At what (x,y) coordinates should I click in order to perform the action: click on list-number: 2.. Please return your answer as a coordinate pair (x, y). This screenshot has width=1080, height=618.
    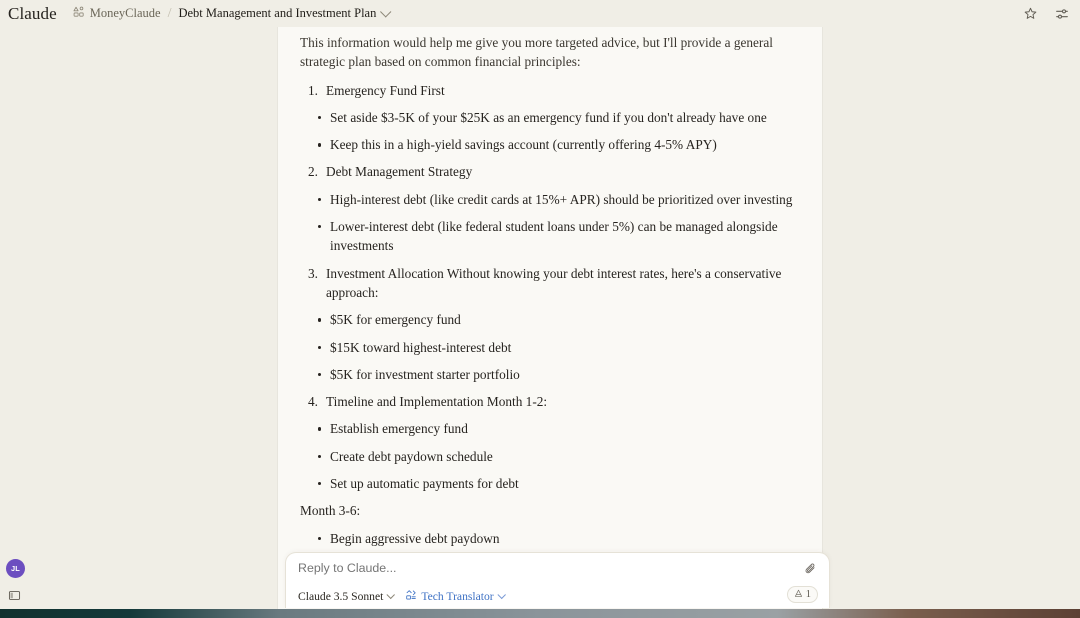
    Looking at the image, I should click on (313, 172).